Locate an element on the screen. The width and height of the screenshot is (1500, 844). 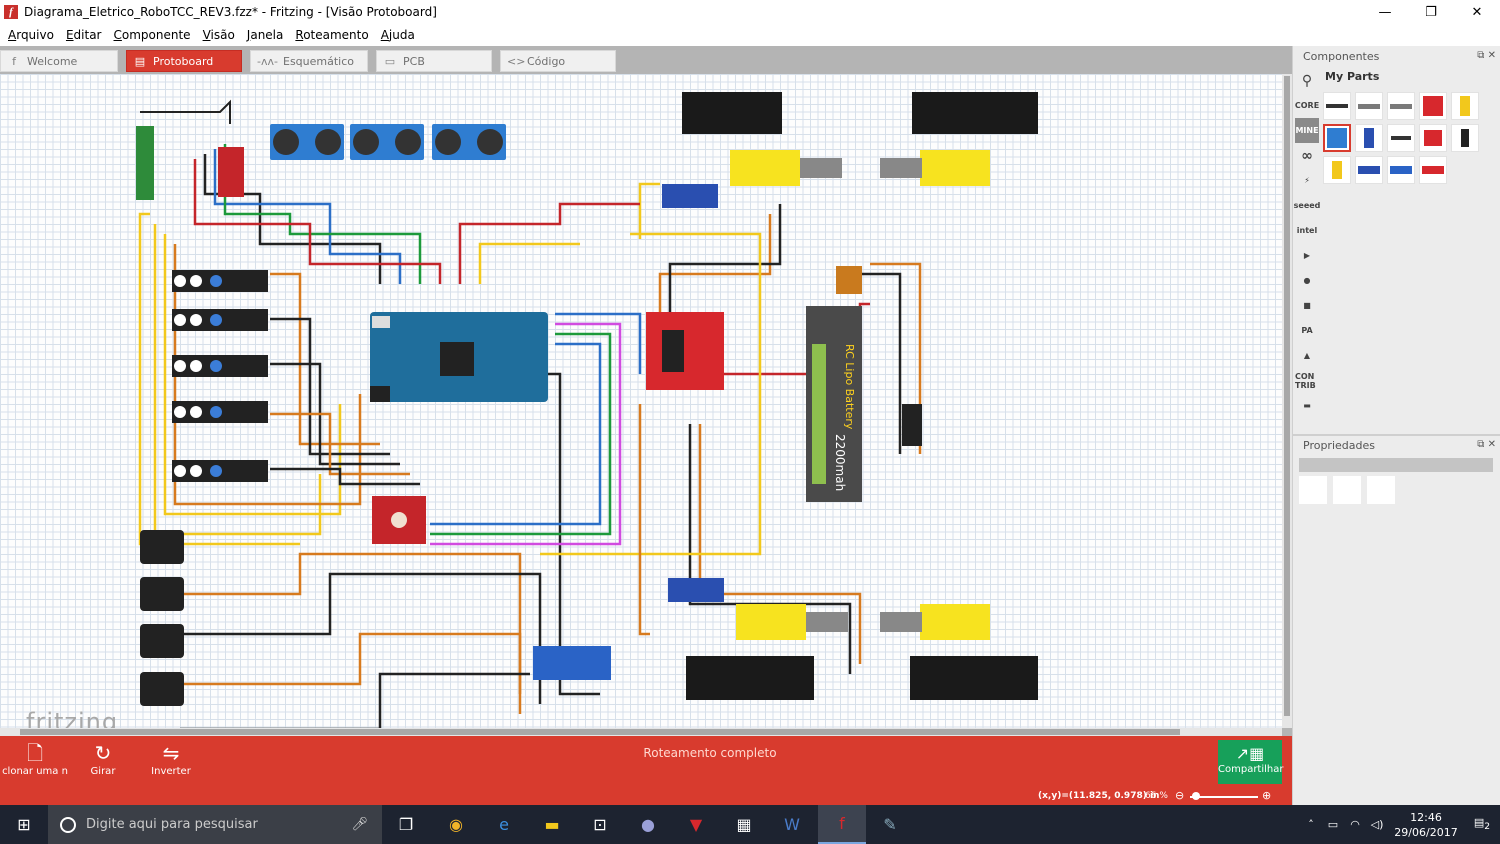
encoder-module-top is located at coordinates (690, 196).